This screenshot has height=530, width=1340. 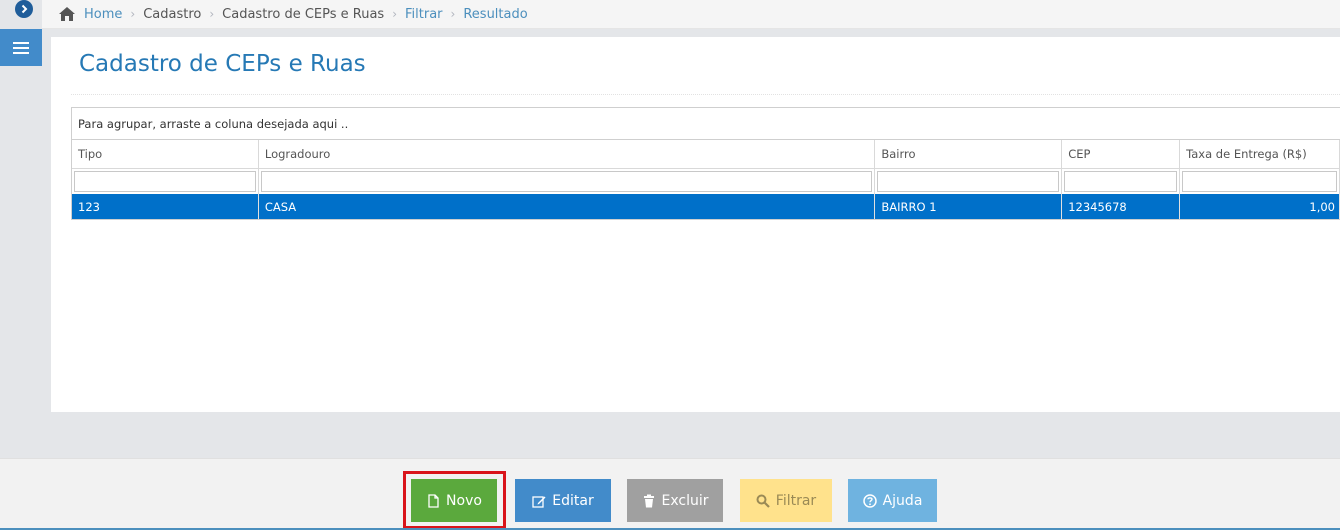 I want to click on editar-label: Editar, so click(x=573, y=500).